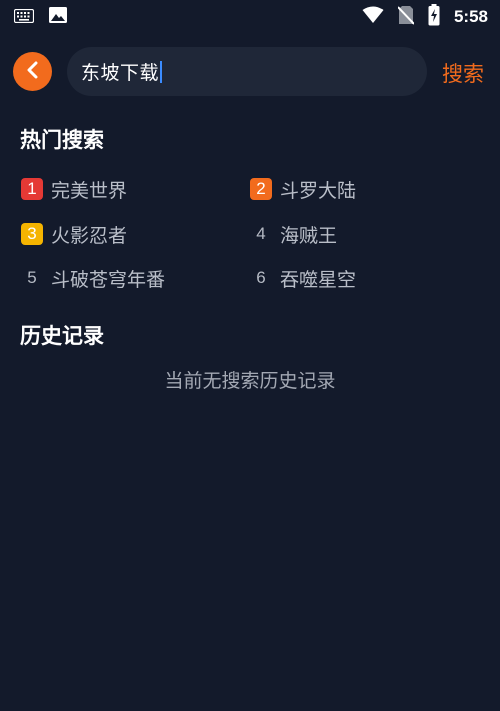 The image size is (500, 711). I want to click on status-time: 5:58, so click(470, 16).